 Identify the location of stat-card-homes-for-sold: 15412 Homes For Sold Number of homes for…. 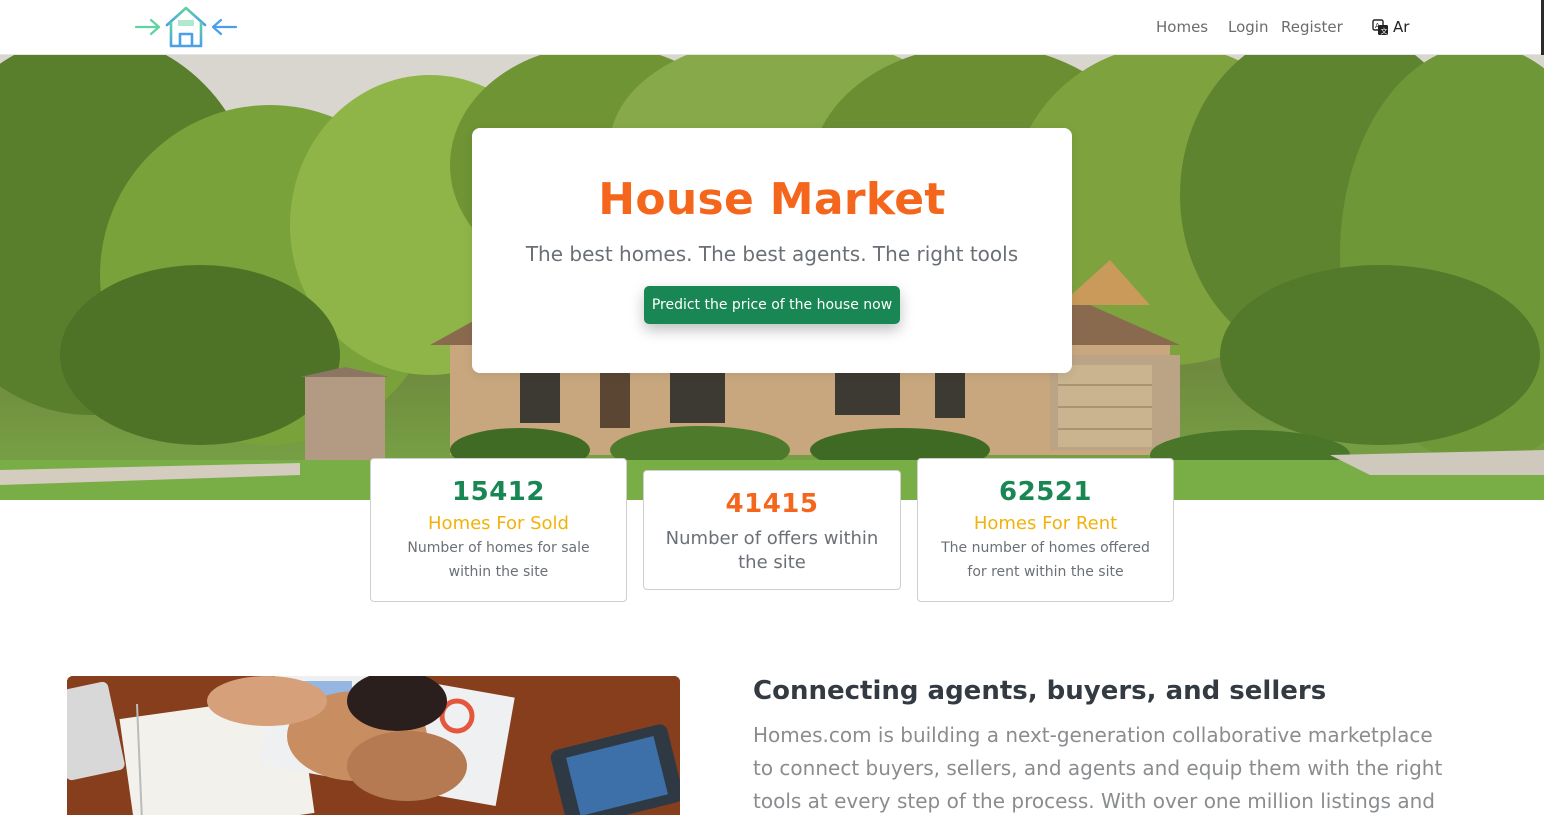
(498, 530).